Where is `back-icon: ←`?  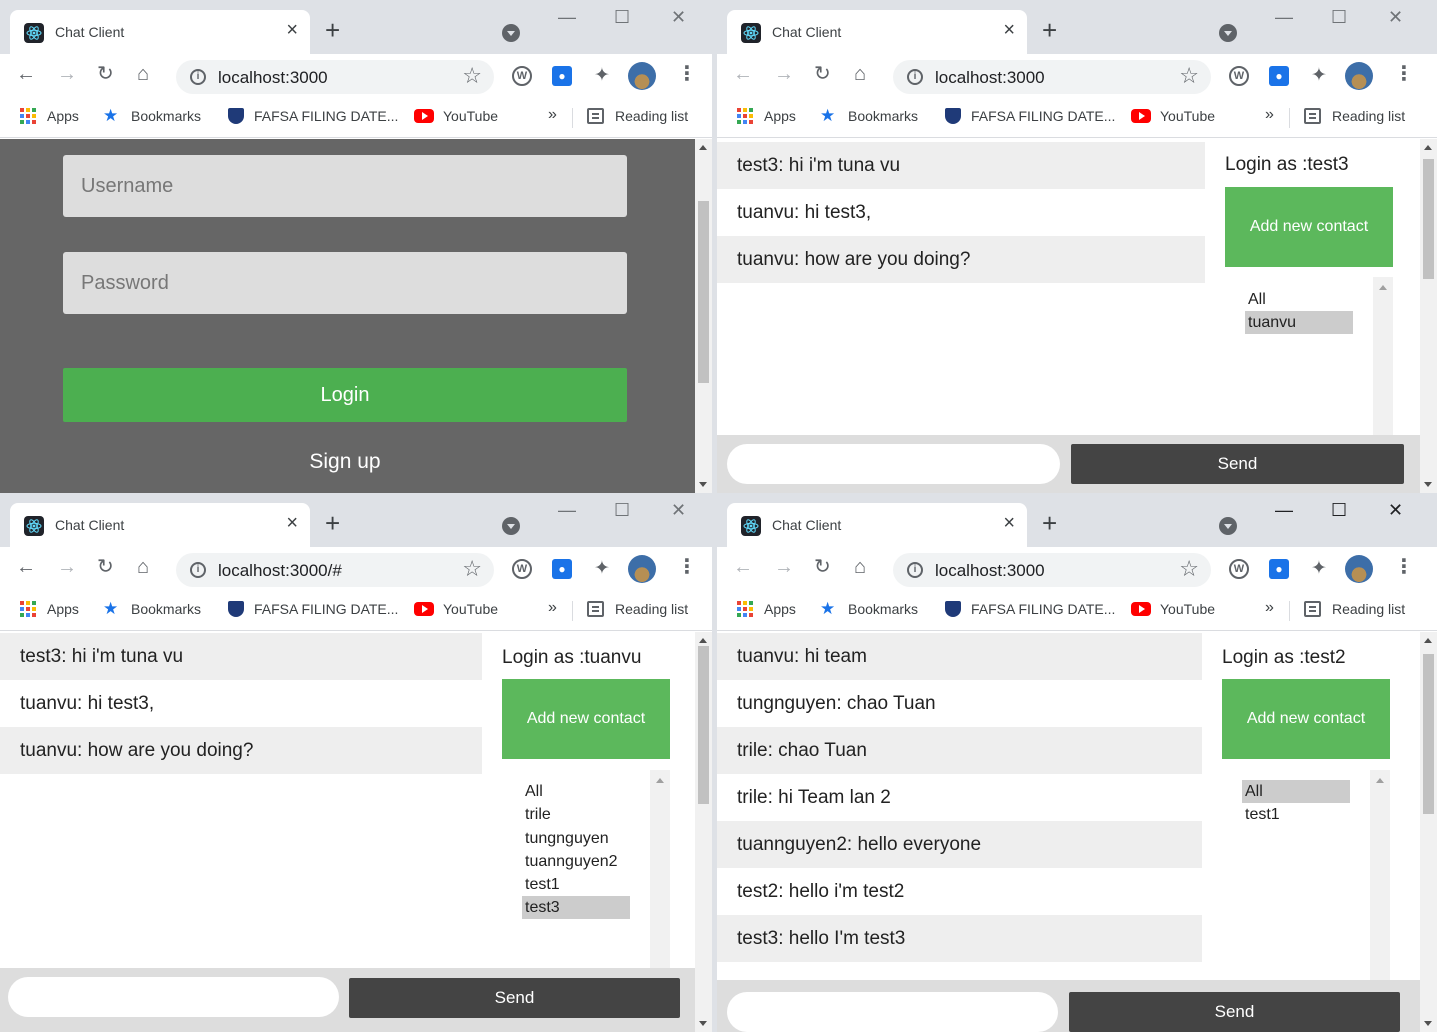
back-icon: ← is located at coordinates (26, 74).